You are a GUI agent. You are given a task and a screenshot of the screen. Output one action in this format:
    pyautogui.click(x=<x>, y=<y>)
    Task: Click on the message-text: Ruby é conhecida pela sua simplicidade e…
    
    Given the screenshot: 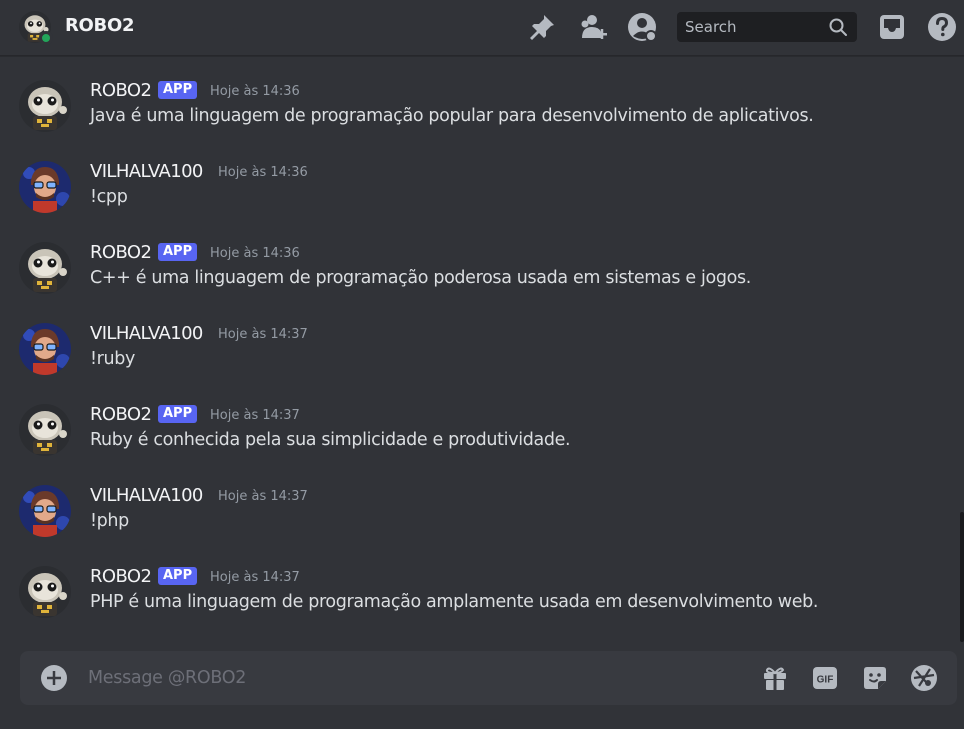 What is the action you would take?
    pyautogui.click(x=330, y=440)
    